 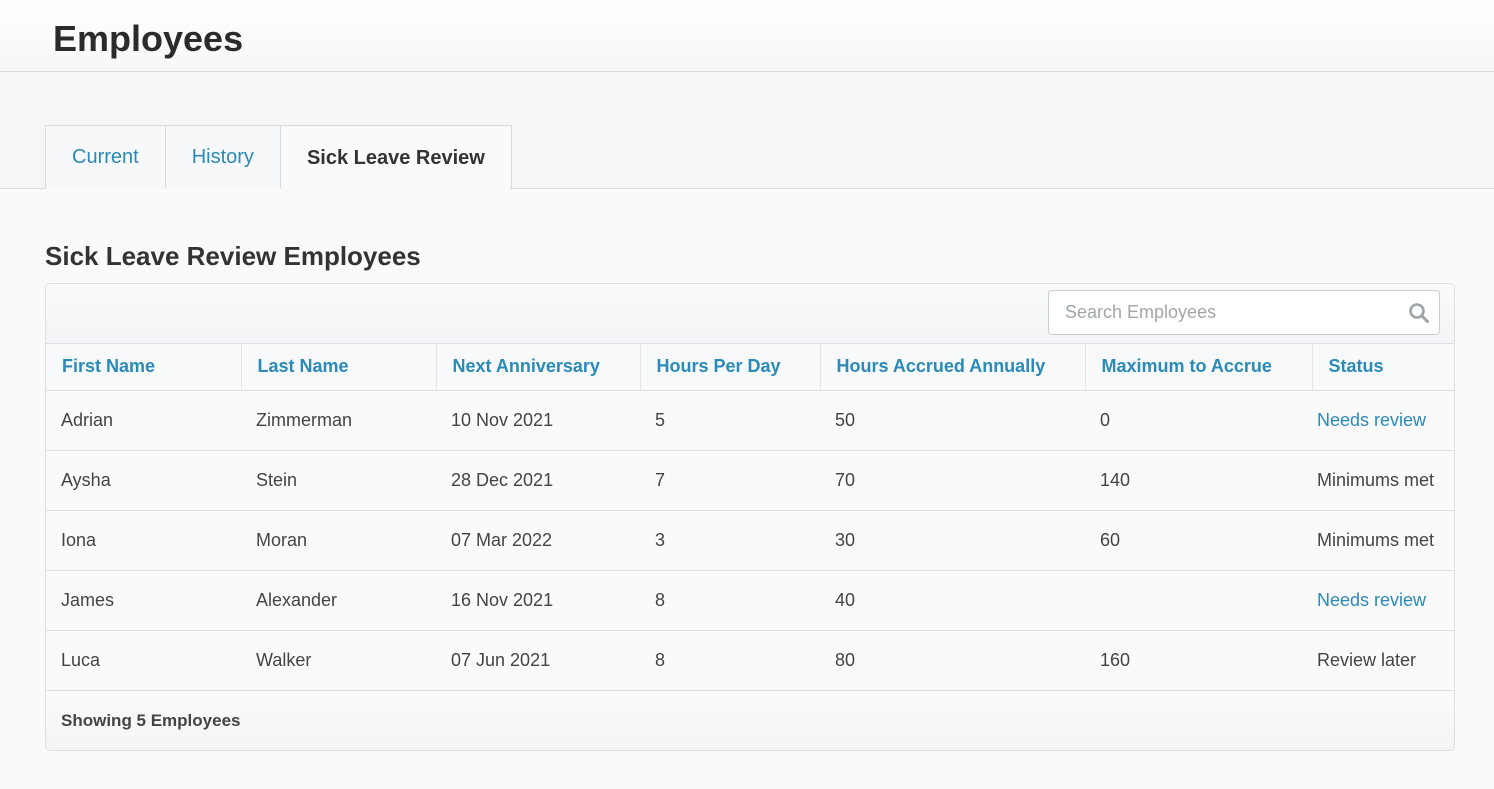 What do you see at coordinates (750, 720) in the screenshot?
I see `panel-footer: Showing 5 Employees` at bounding box center [750, 720].